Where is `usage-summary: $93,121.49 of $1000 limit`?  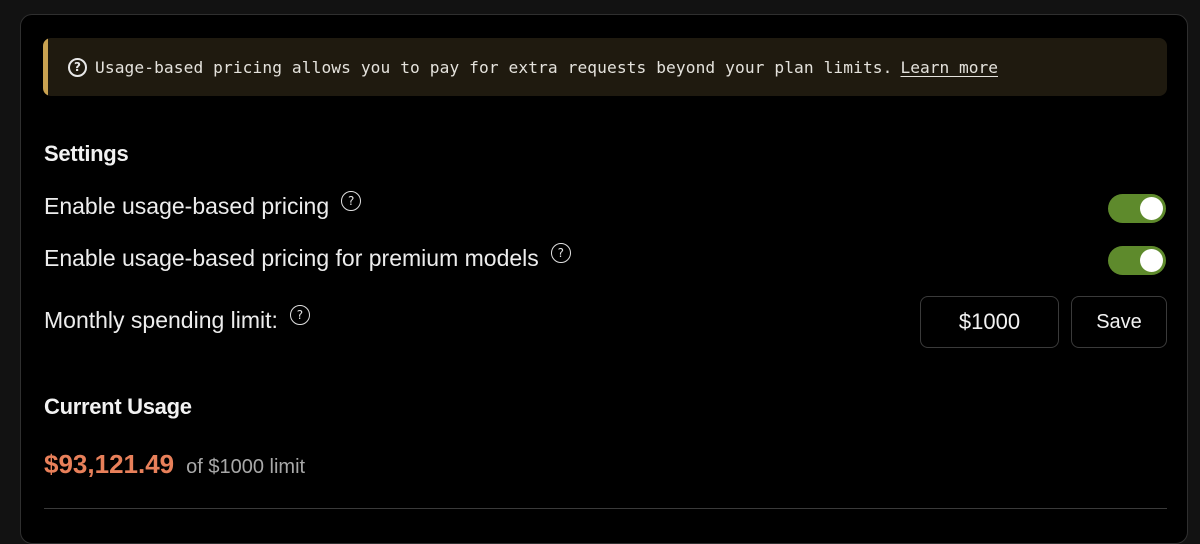 usage-summary: $93,121.49 of $1000 limit is located at coordinates (174, 464).